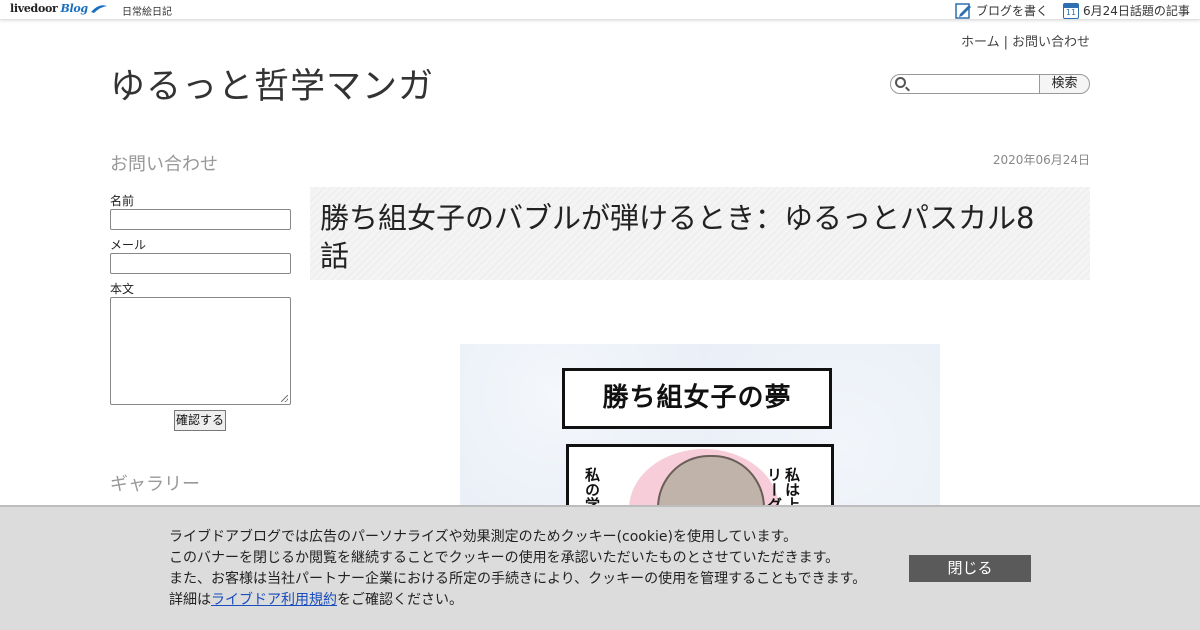 This screenshot has width=1200, height=630. Describe the element at coordinates (200, 351) in the screenshot. I see `body-textarea` at that location.